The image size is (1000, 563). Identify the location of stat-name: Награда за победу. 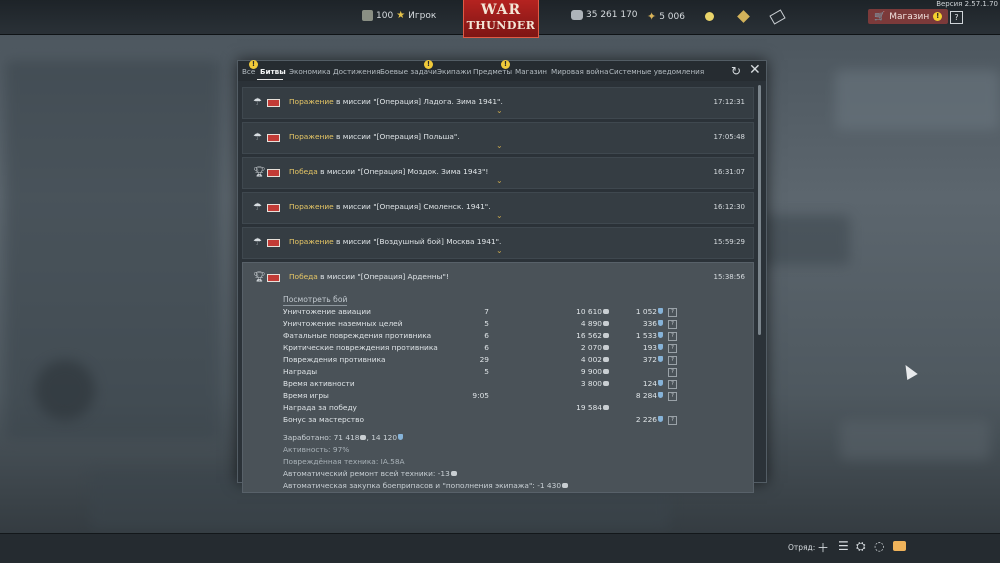
(320, 407).